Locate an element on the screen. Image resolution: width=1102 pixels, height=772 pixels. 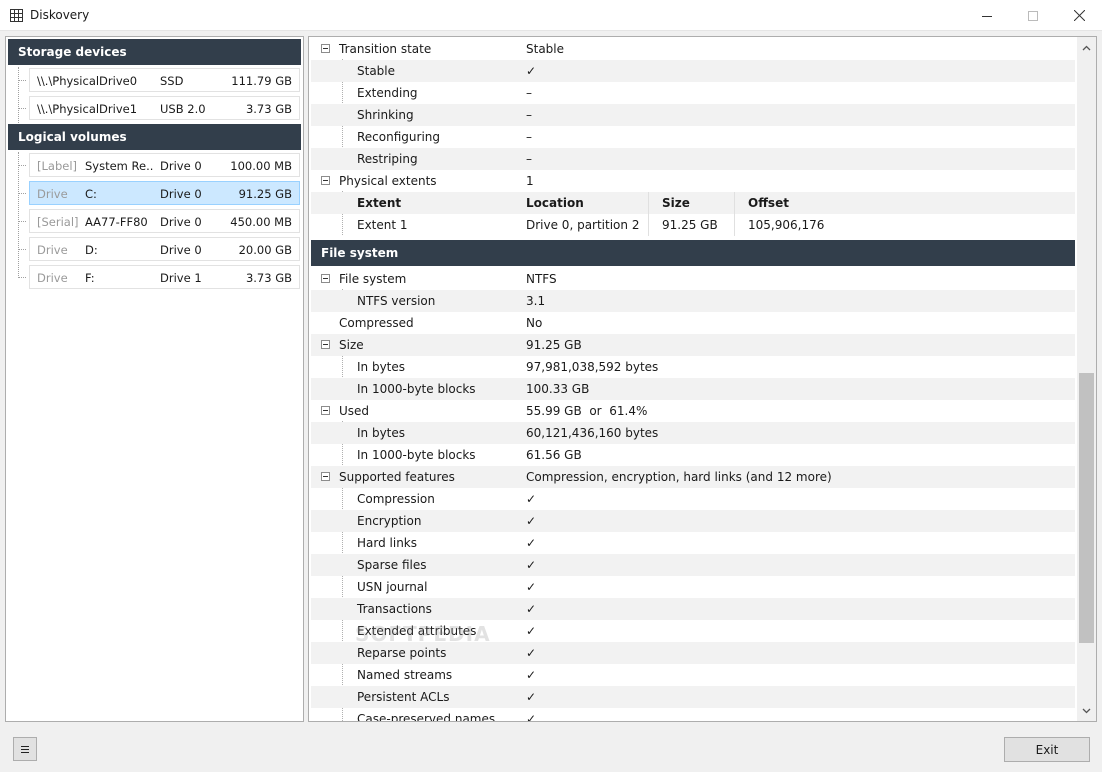
volume-row: Drive D: Drive 0 20.00 GB is located at coordinates (164, 249).